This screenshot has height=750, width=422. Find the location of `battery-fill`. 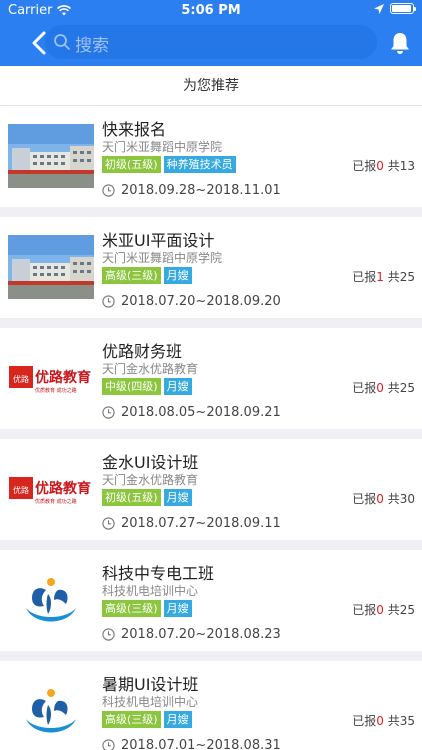

battery-fill is located at coordinates (401, 8).